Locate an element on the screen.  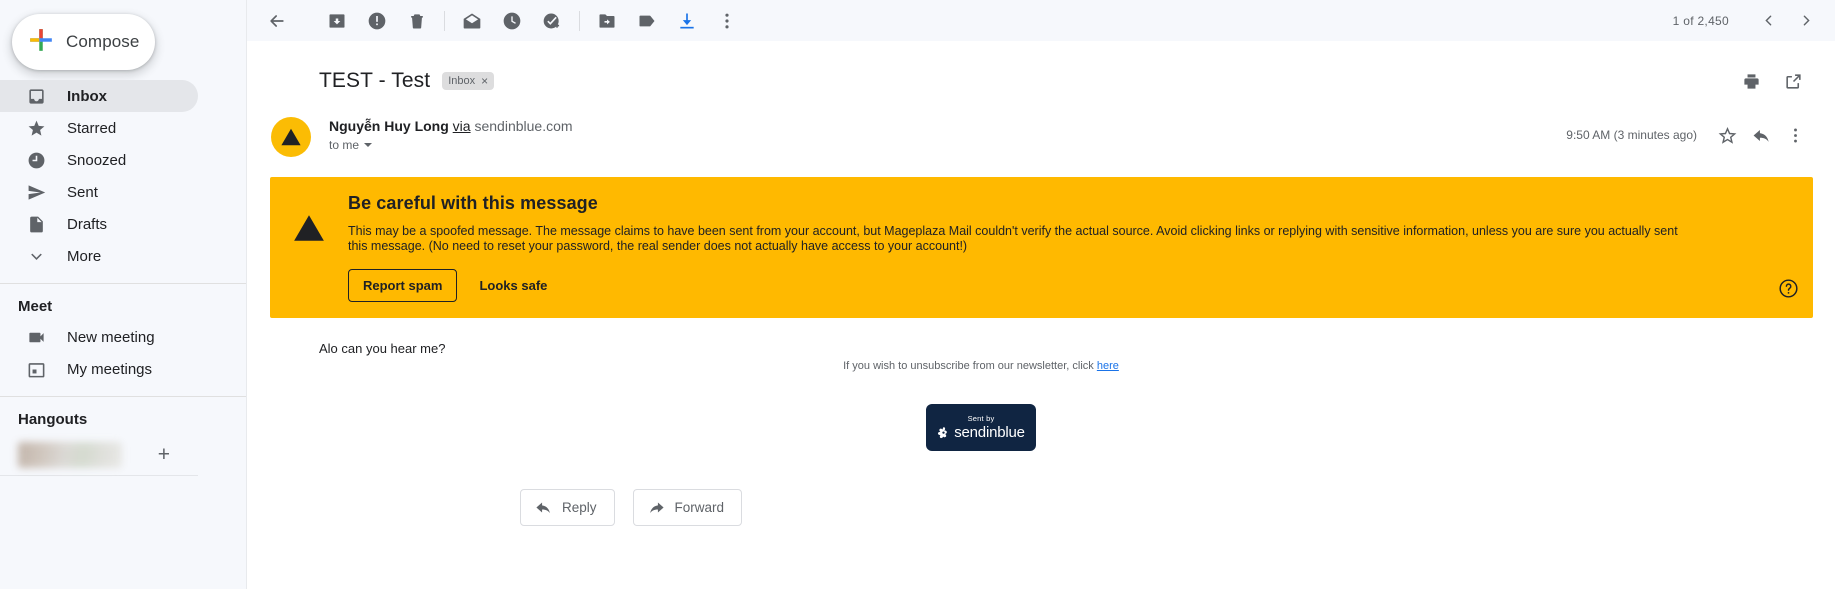
sidebar-item-inbox: Inbox is located at coordinates (99, 96).